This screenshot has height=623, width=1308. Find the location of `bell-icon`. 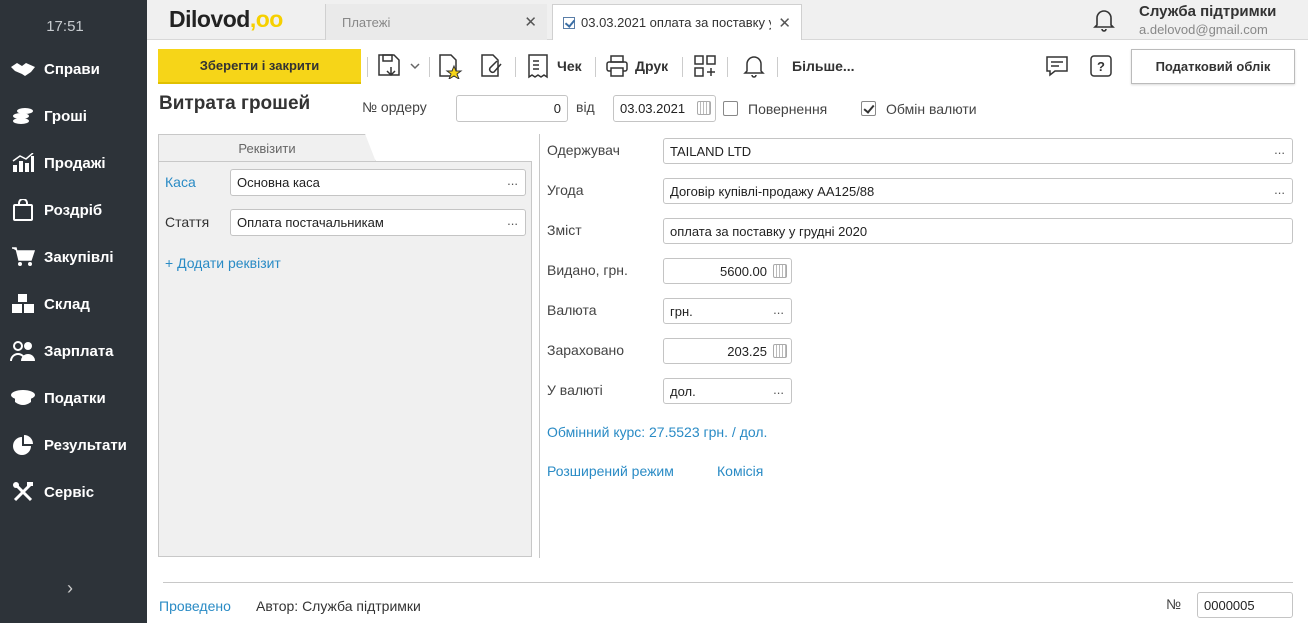

bell-icon is located at coordinates (1104, 20).